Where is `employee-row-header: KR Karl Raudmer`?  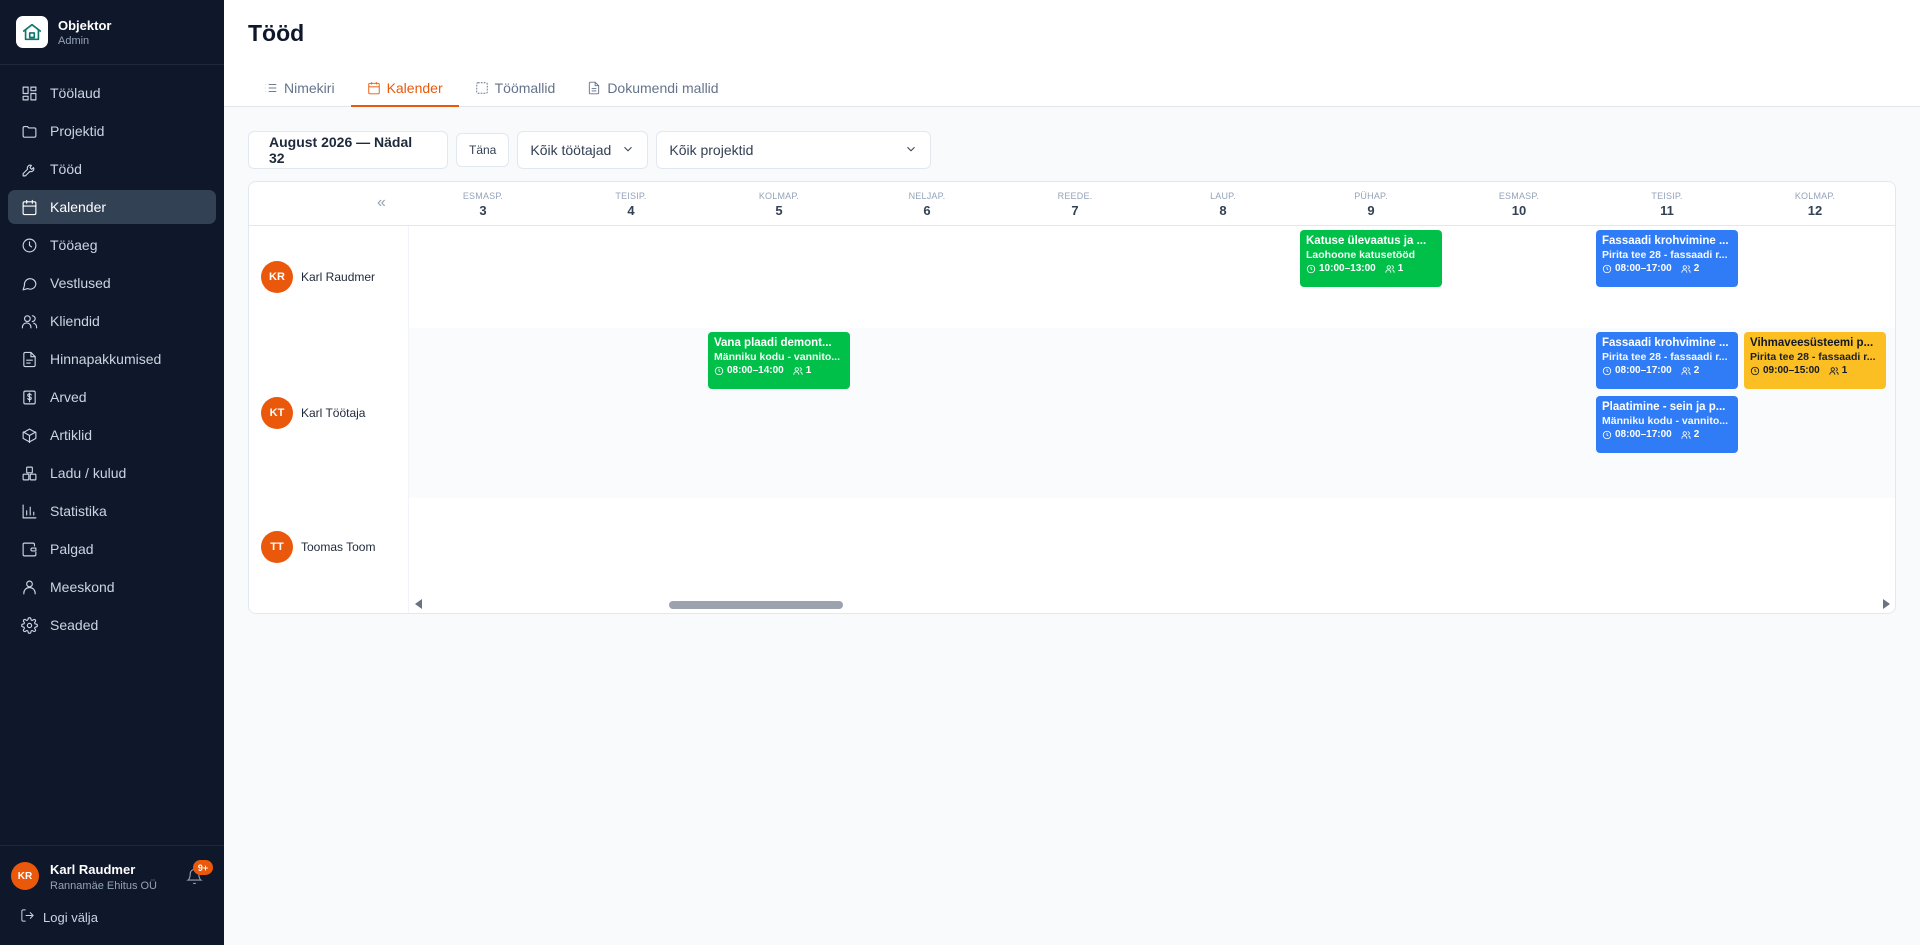 employee-row-header: KR Karl Raudmer is located at coordinates (318, 277).